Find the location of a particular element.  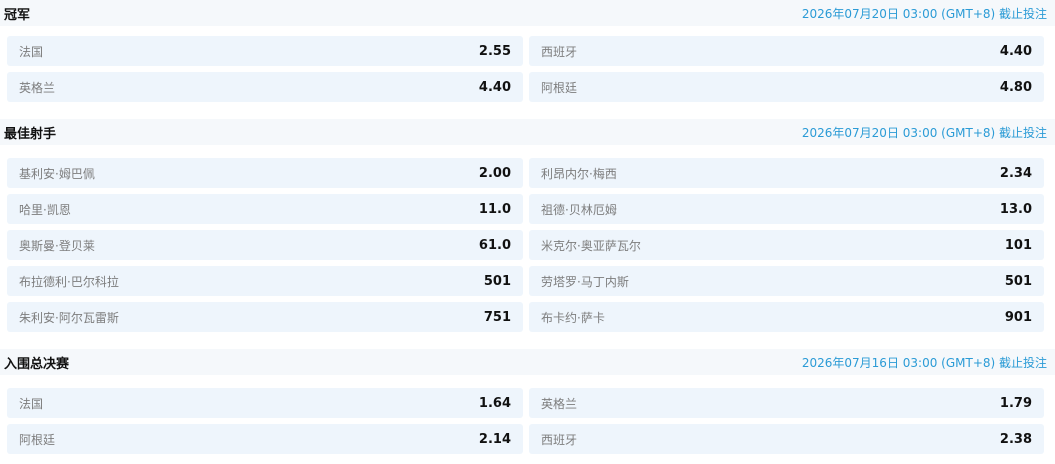

odds-cell: 米克尔·奥亚萨瓦尔 101 is located at coordinates (786, 245).